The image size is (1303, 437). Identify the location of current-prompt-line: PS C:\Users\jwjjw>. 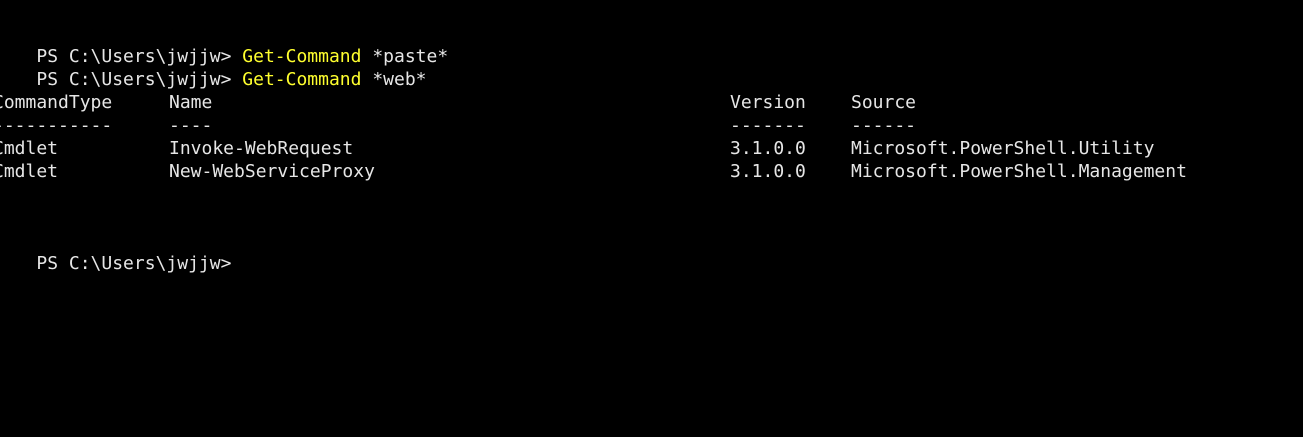
(651, 251).